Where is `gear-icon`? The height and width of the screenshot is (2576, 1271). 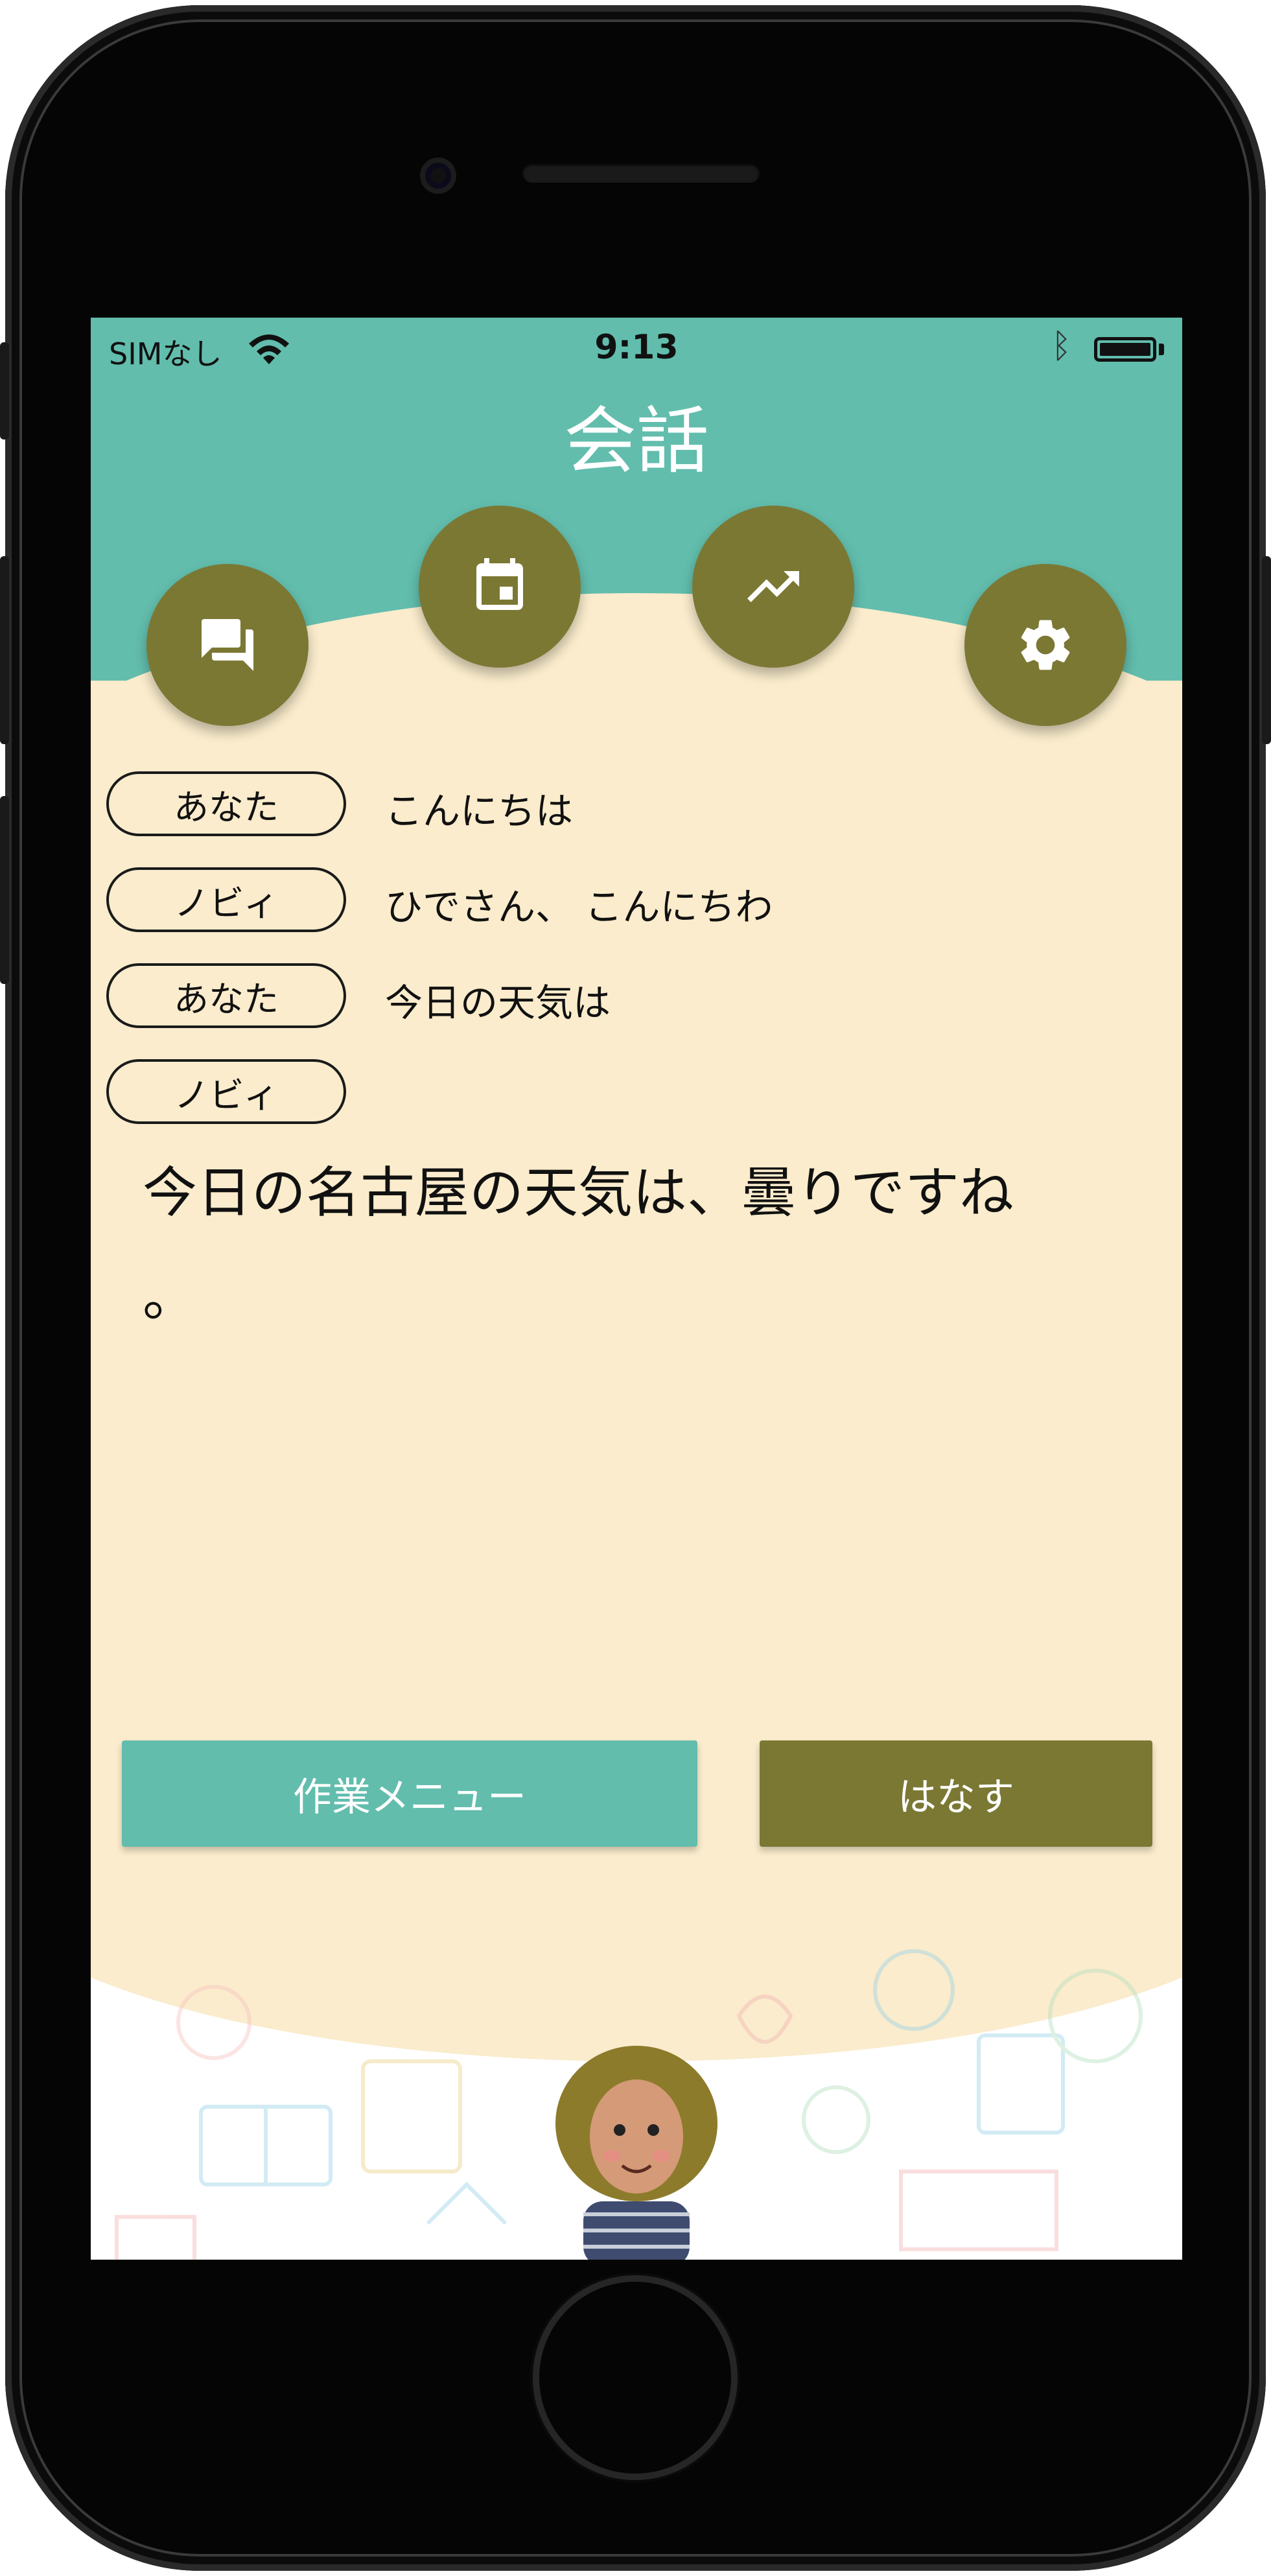 gear-icon is located at coordinates (1046, 645).